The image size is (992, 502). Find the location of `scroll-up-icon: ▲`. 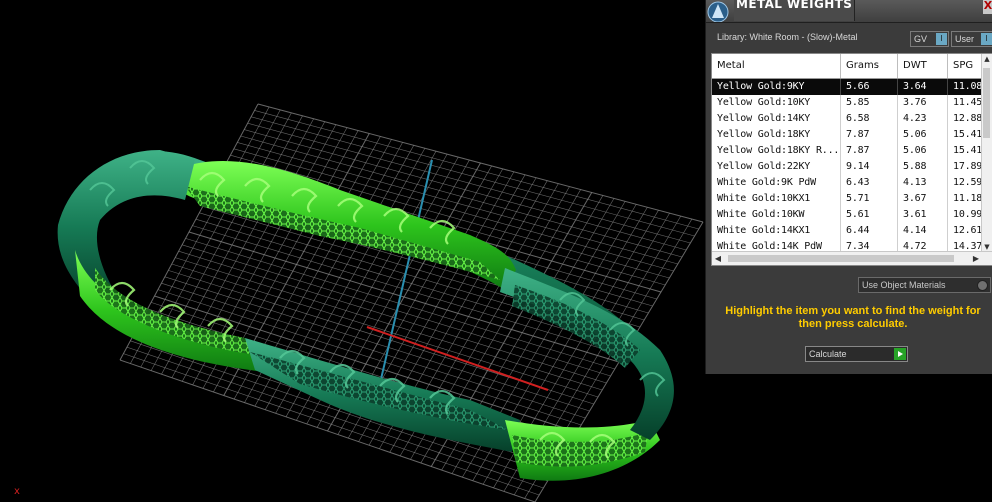

scroll-up-icon: ▲ is located at coordinates (987, 59).